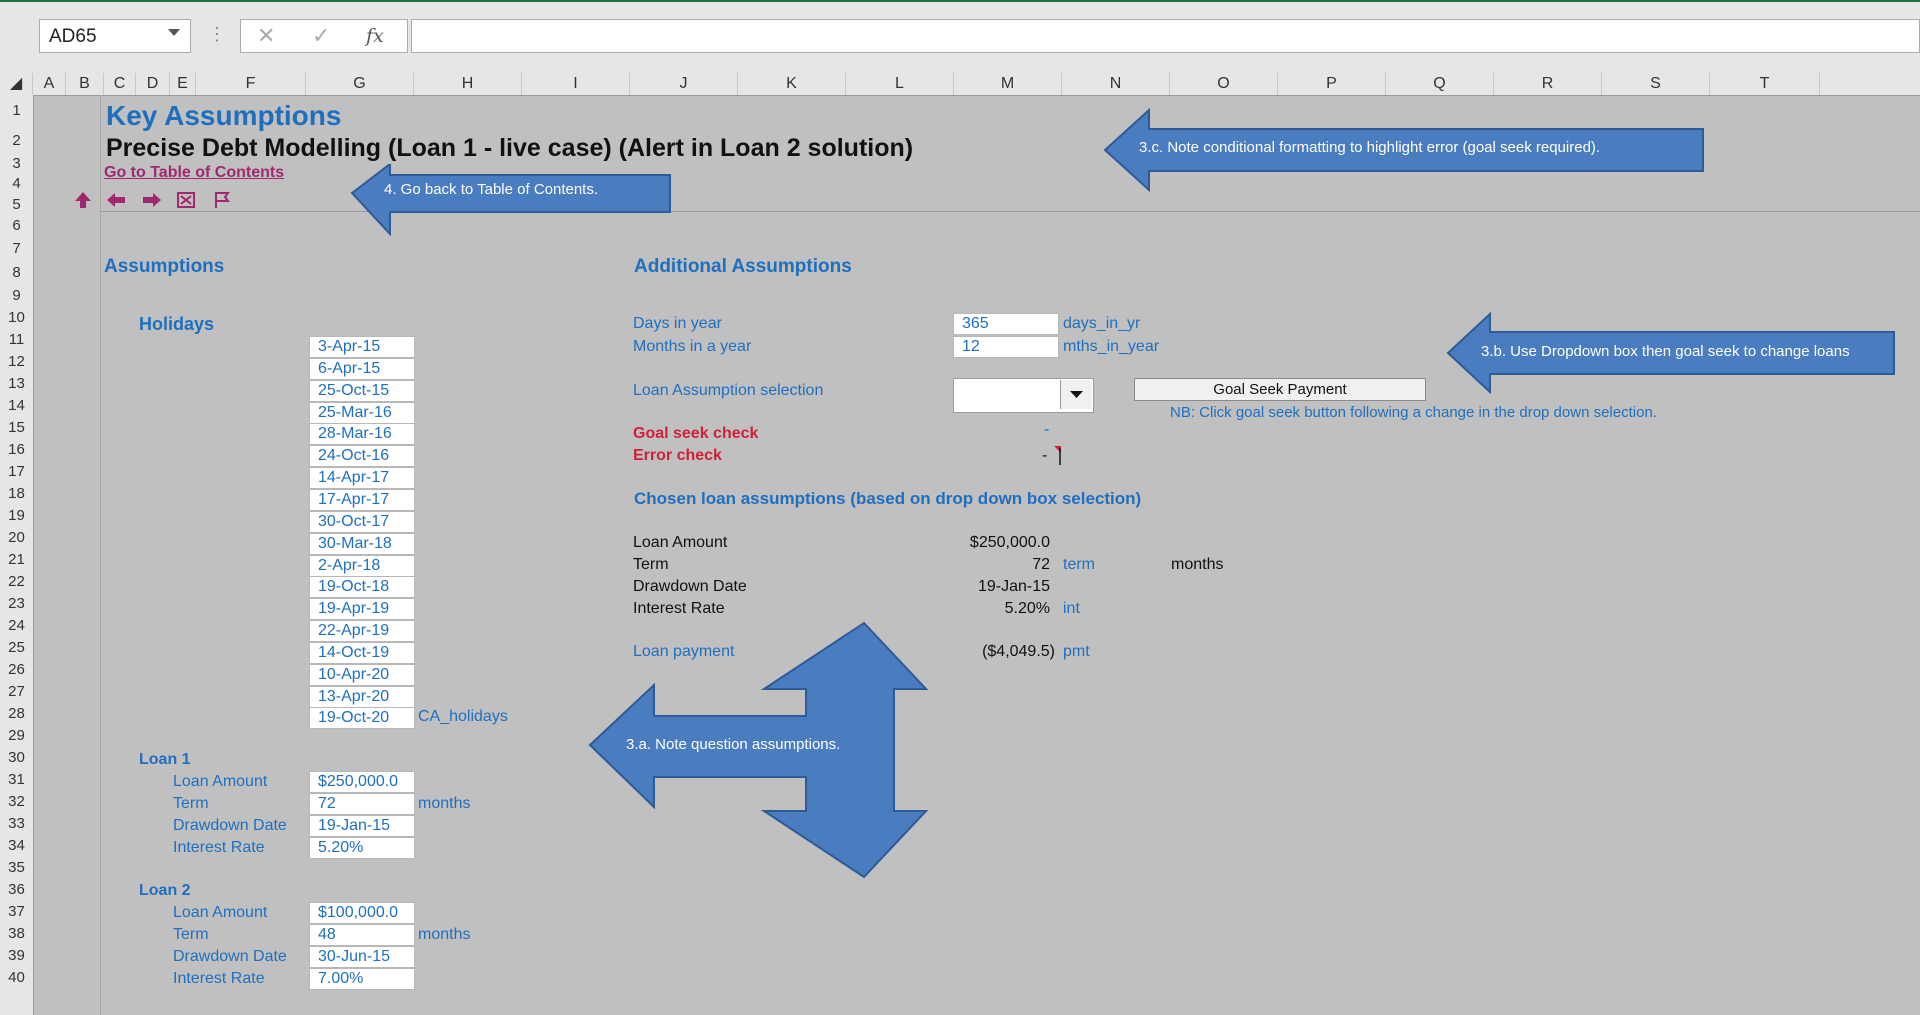 The height and width of the screenshot is (1015, 1920). What do you see at coordinates (1165, 36) in the screenshot?
I see `formula-input` at bounding box center [1165, 36].